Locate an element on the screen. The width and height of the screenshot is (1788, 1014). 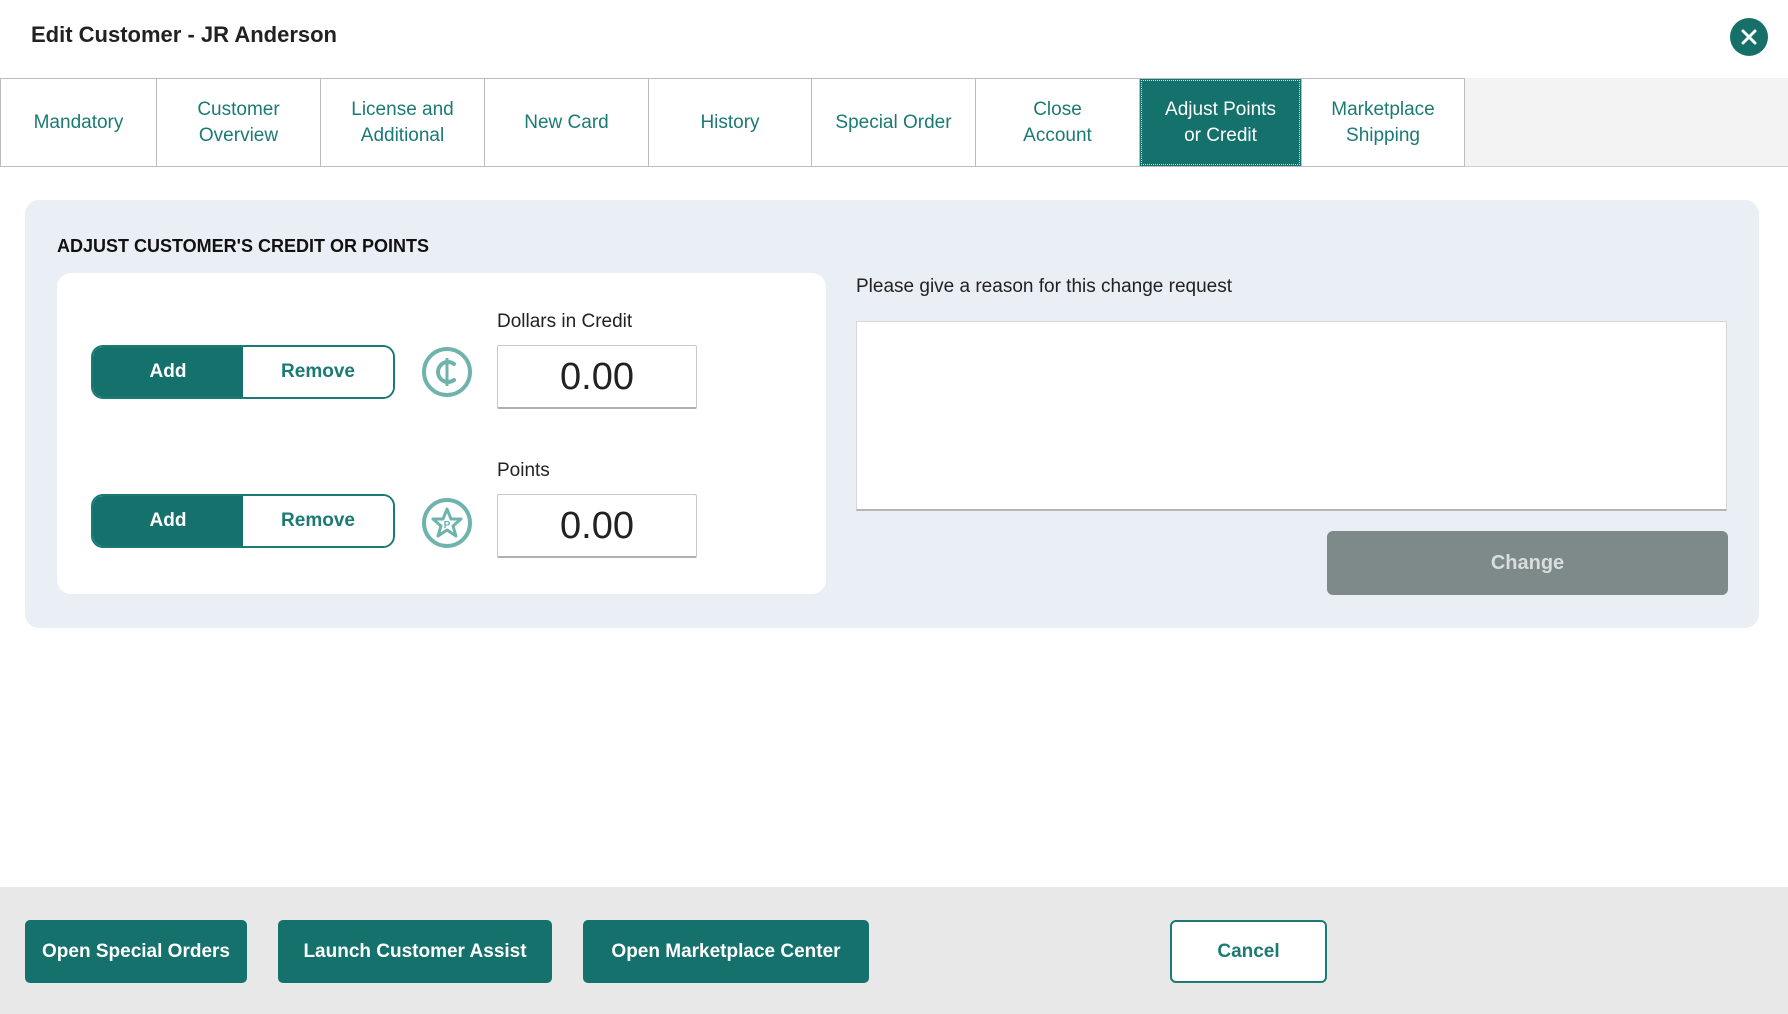
title-bar: Edit Customer - JR Anderson is located at coordinates (894, 39).